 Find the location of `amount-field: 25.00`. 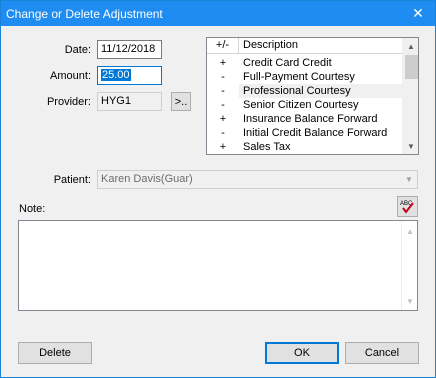

amount-field: 25.00 is located at coordinates (129, 75).